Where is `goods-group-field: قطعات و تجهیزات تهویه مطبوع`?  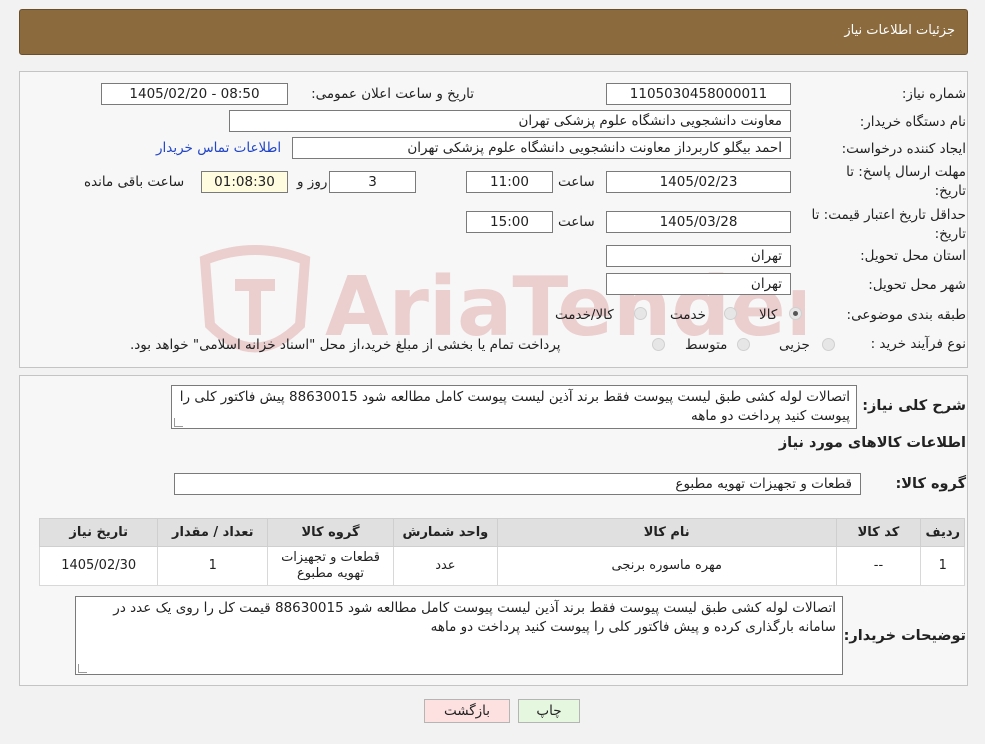 goods-group-field: قطعات و تجهیزات تهویه مطبوع is located at coordinates (517, 484).